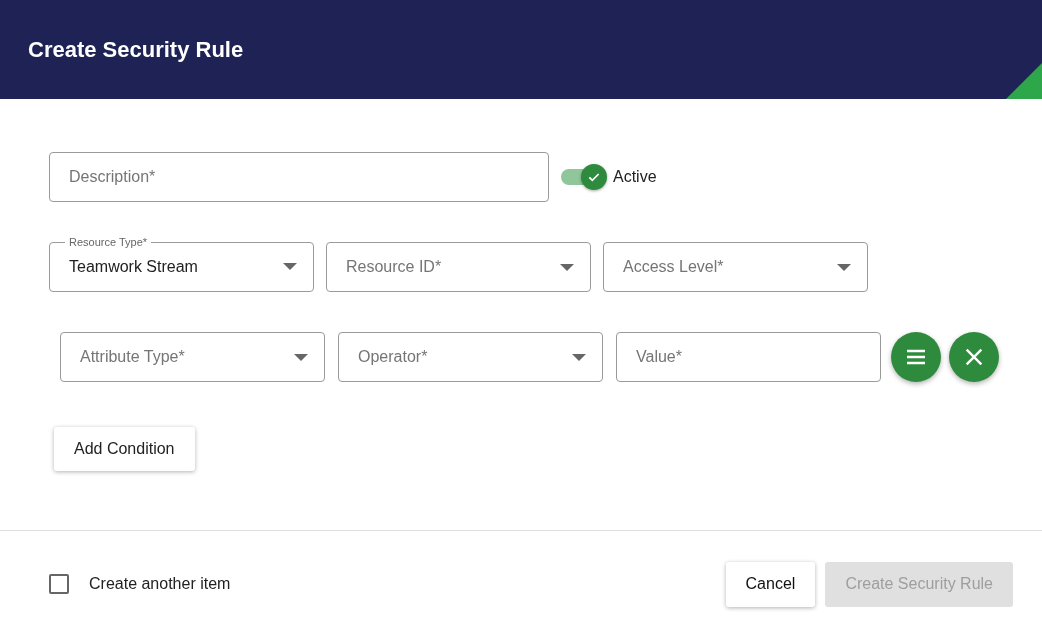 The image size is (1042, 637). Describe the element at coordinates (181, 264) in the screenshot. I see `select-field: Resource Type* Teamwork Stream` at that location.